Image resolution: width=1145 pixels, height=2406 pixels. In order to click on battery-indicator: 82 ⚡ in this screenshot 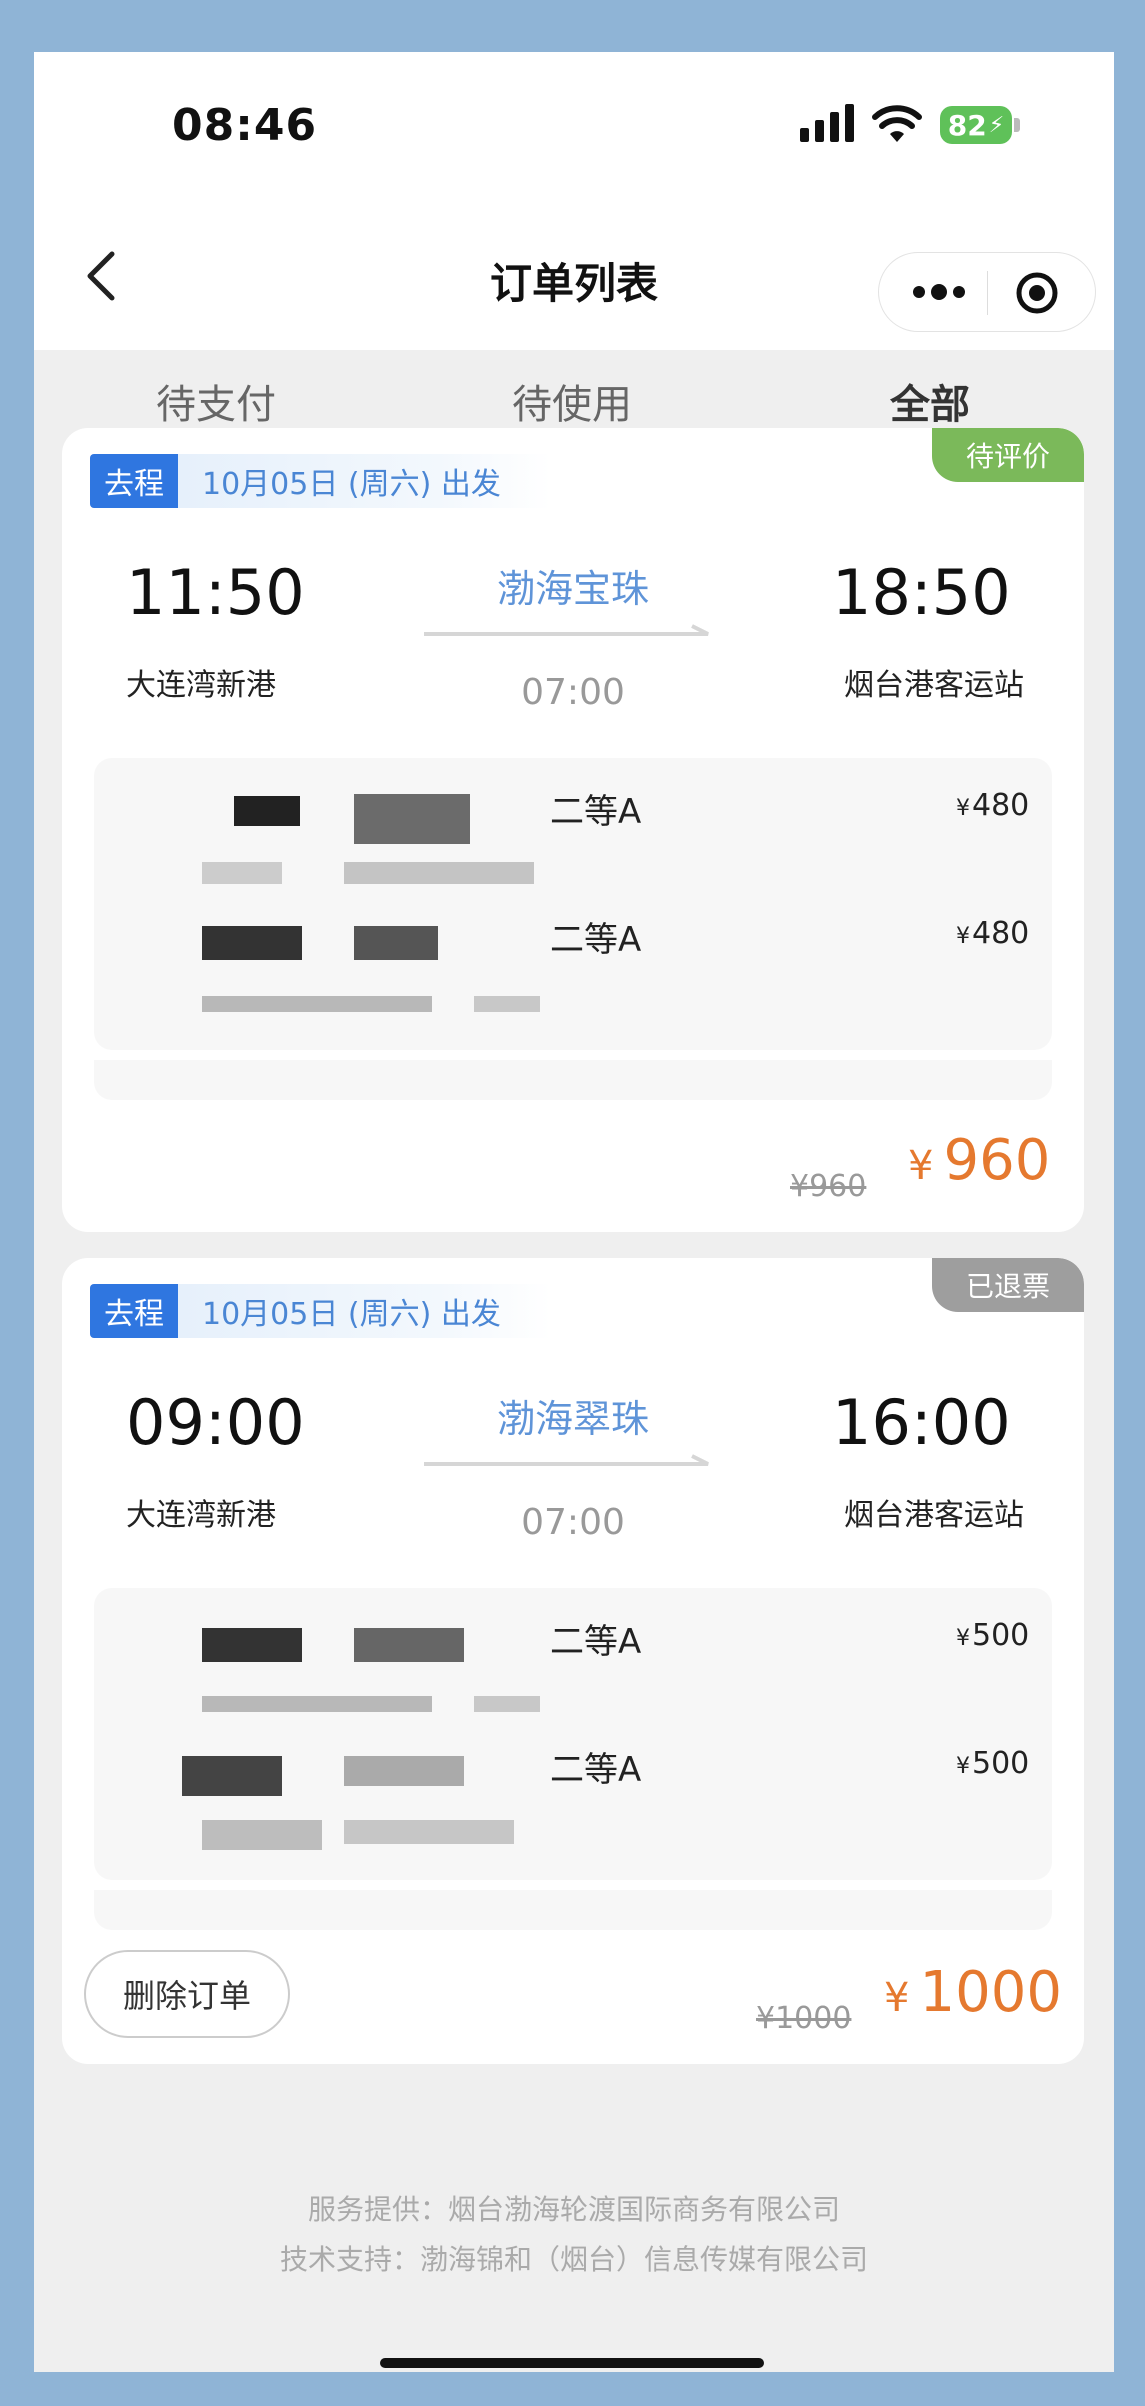, I will do `click(976, 125)`.